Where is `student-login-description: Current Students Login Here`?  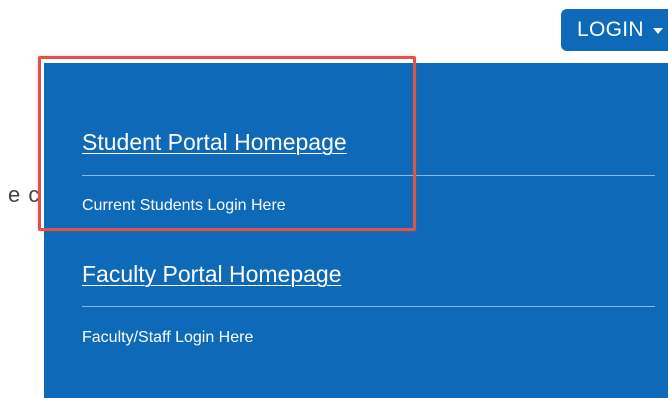
student-login-description: Current Students Login Here is located at coordinates (184, 206).